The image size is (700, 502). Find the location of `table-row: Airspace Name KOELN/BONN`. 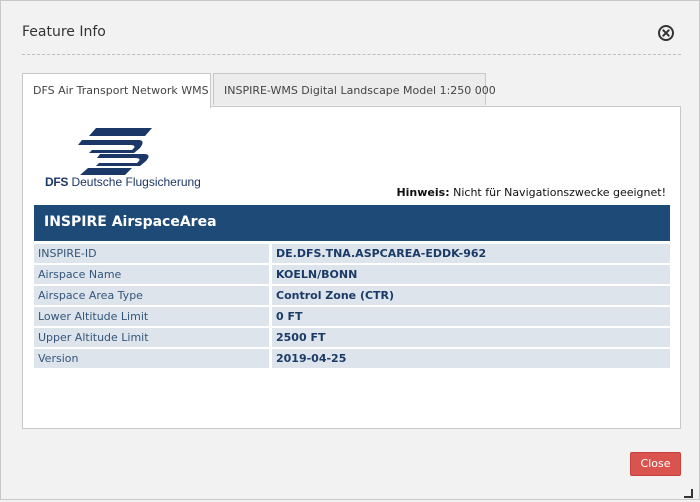

table-row: Airspace Name KOELN/BONN is located at coordinates (352, 274).